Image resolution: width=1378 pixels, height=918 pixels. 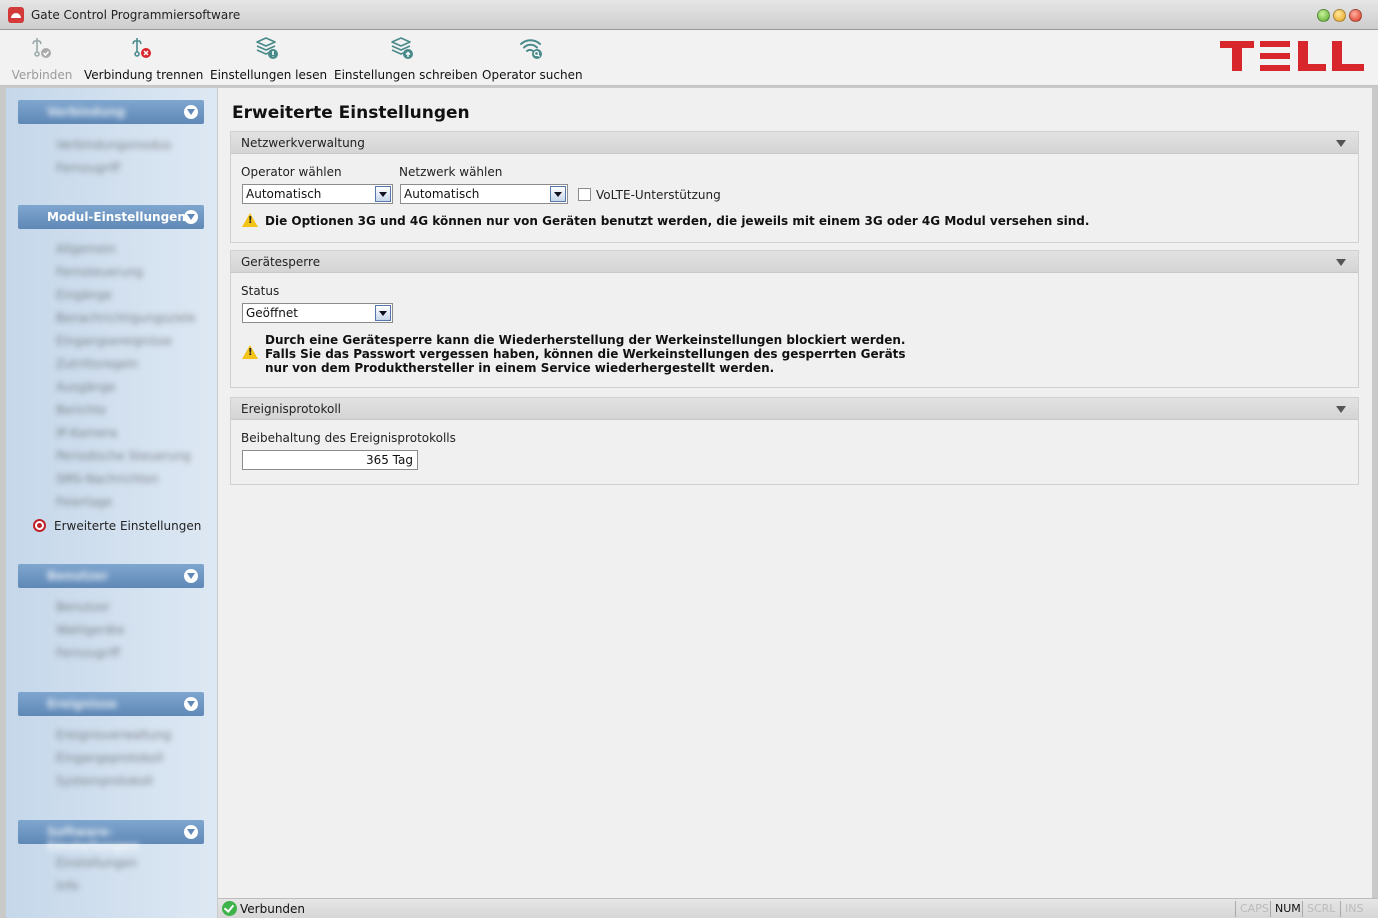 What do you see at coordinates (83, 608) in the screenshot?
I see `sidebar-item: Benutzer` at bounding box center [83, 608].